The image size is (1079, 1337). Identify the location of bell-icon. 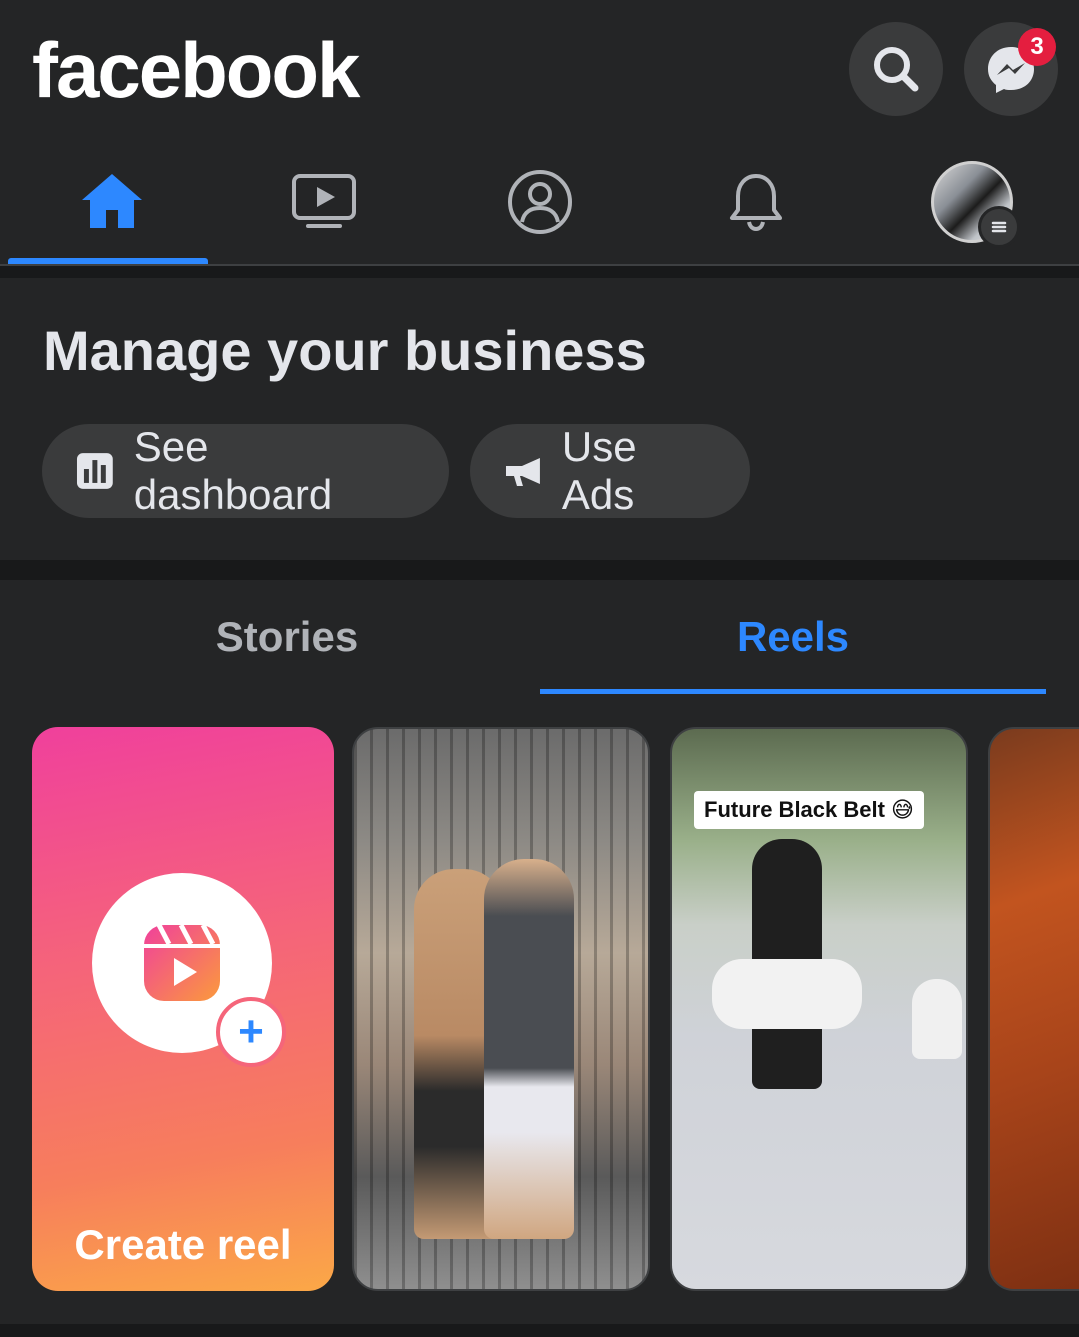
(756, 203).